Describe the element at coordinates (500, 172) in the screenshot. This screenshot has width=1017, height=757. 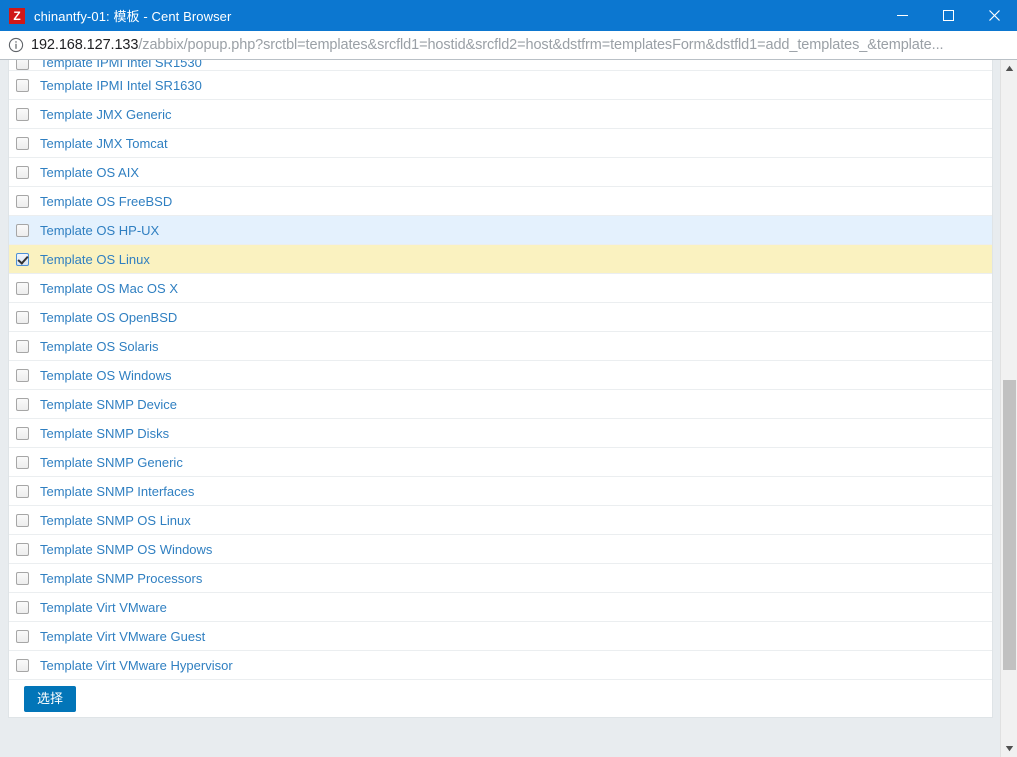
I see `table-row: Template OS AIX` at that location.